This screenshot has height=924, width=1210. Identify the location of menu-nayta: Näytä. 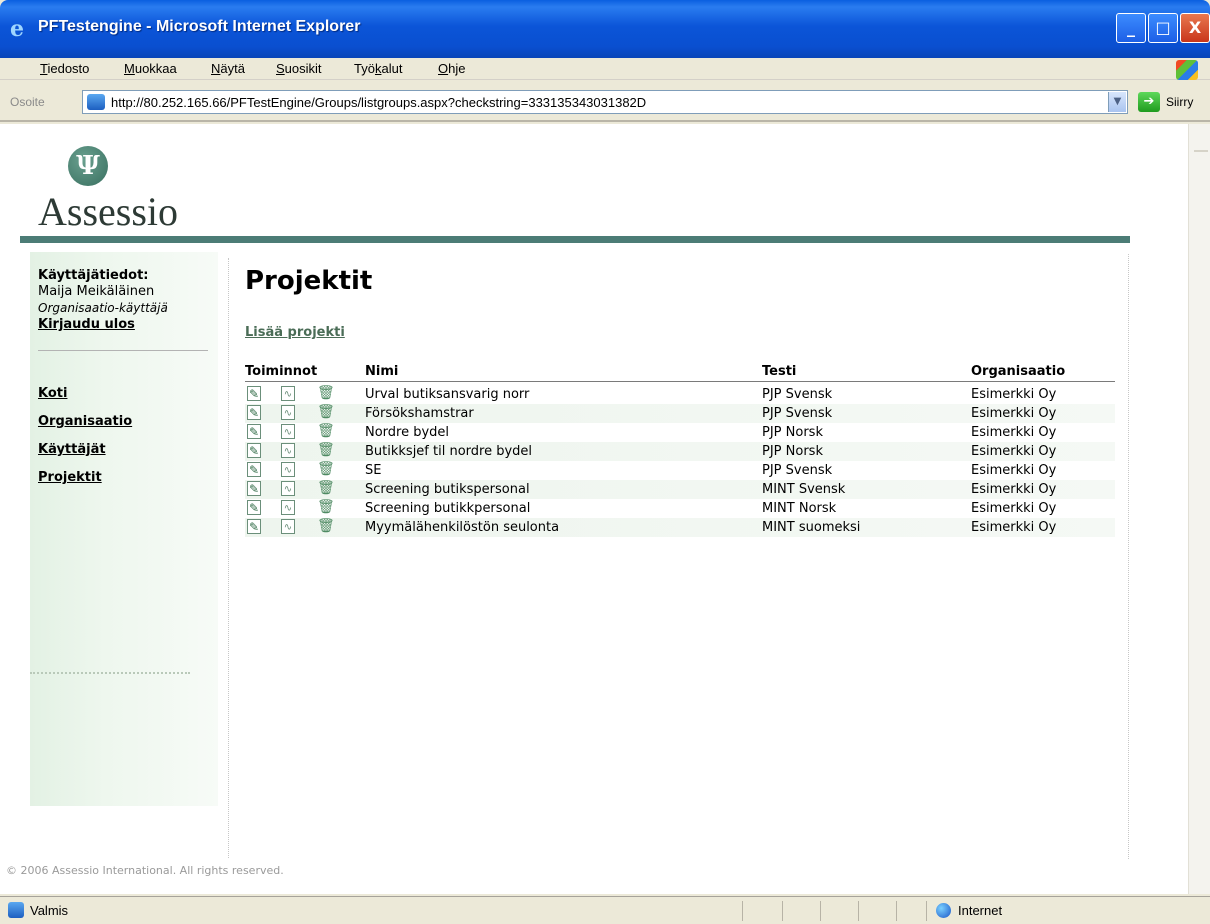
(228, 68).